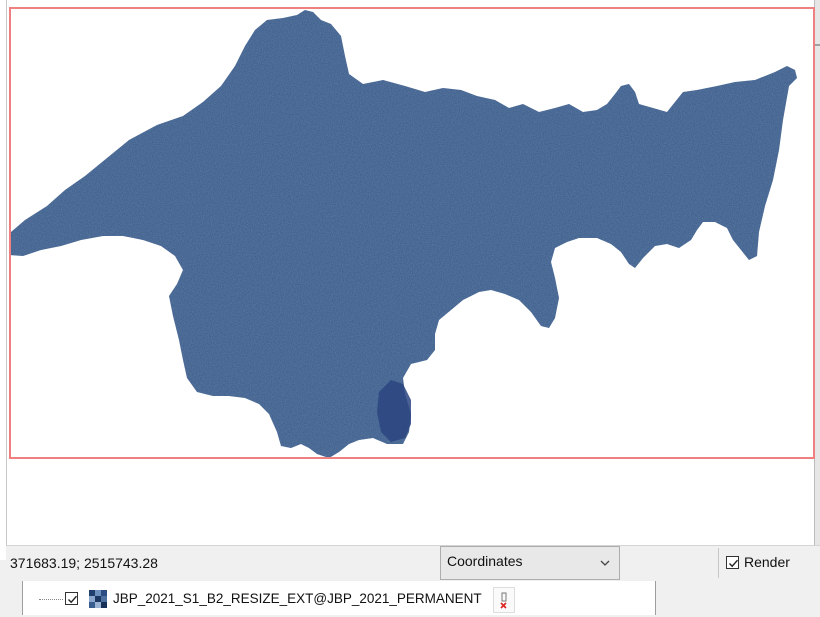 This screenshot has height=617, width=820. I want to click on raster-icon, so click(98, 599).